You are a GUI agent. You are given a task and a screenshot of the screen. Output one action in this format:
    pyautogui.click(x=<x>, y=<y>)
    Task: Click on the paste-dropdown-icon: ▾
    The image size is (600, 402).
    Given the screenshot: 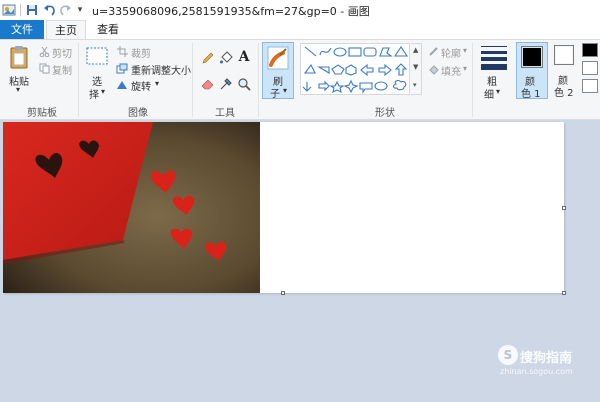 What is the action you would take?
    pyautogui.click(x=18, y=89)
    